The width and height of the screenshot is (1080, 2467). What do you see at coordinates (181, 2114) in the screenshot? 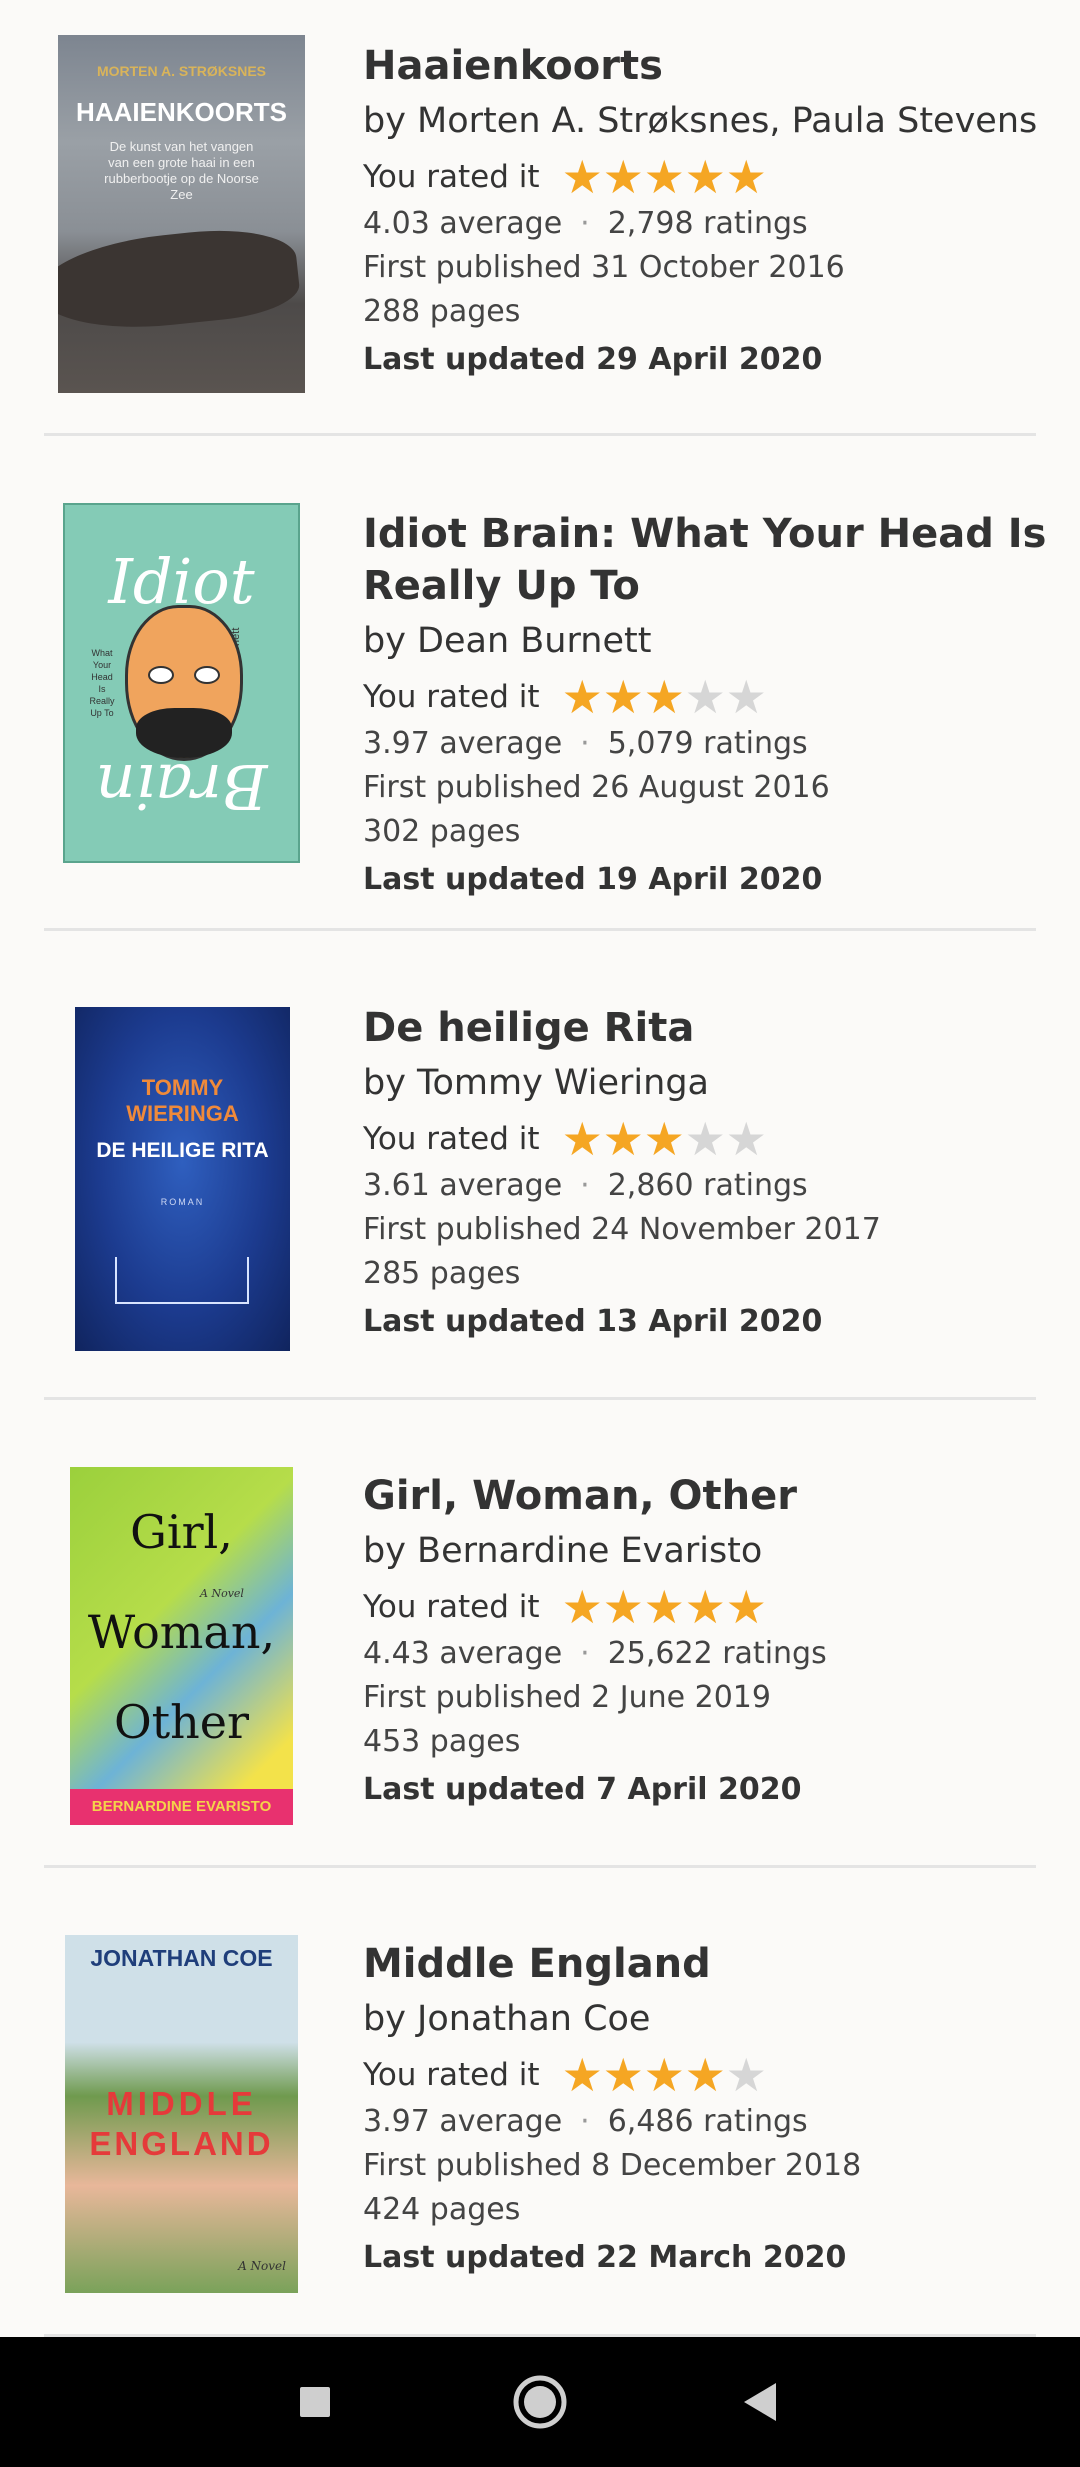
I see `book-cover: JONATHAN COE MIDDLE ENGLAND A Novel` at bounding box center [181, 2114].